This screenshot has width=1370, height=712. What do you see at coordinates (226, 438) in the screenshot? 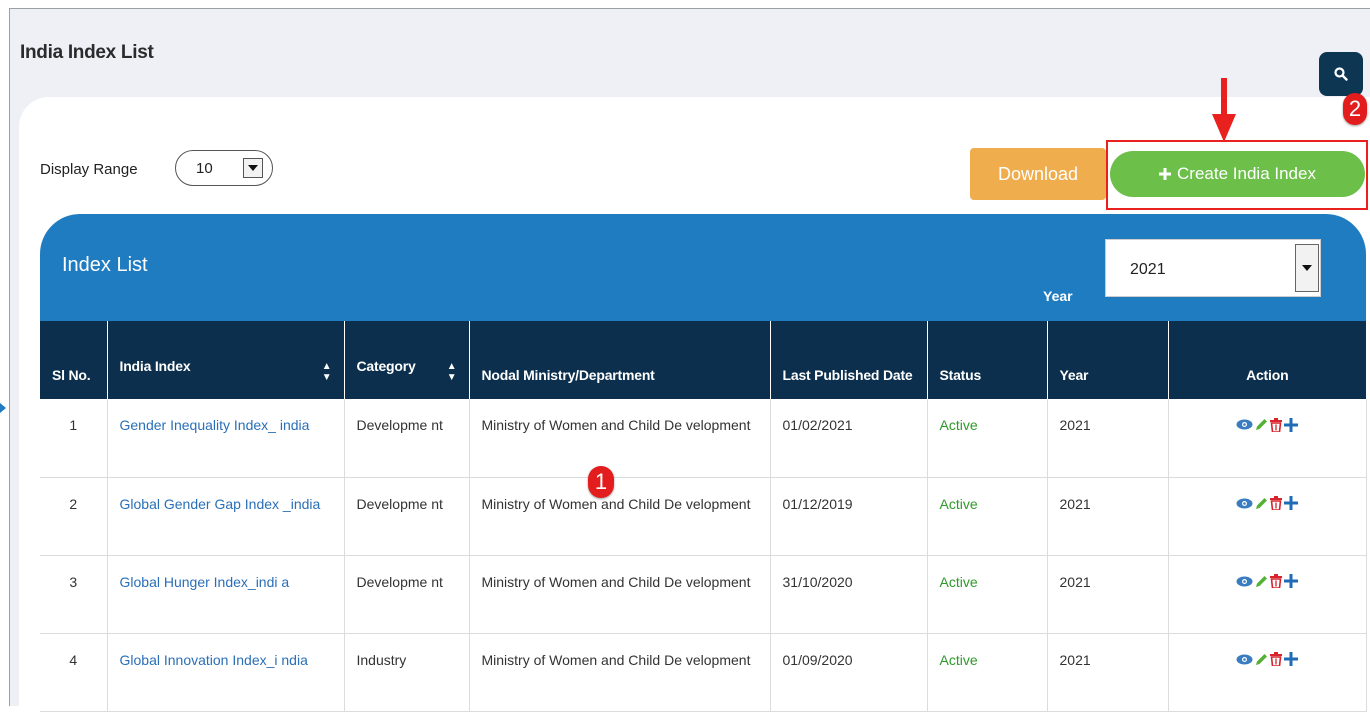
I see `row-index-link: Gender Inequality Index_ india` at bounding box center [226, 438].